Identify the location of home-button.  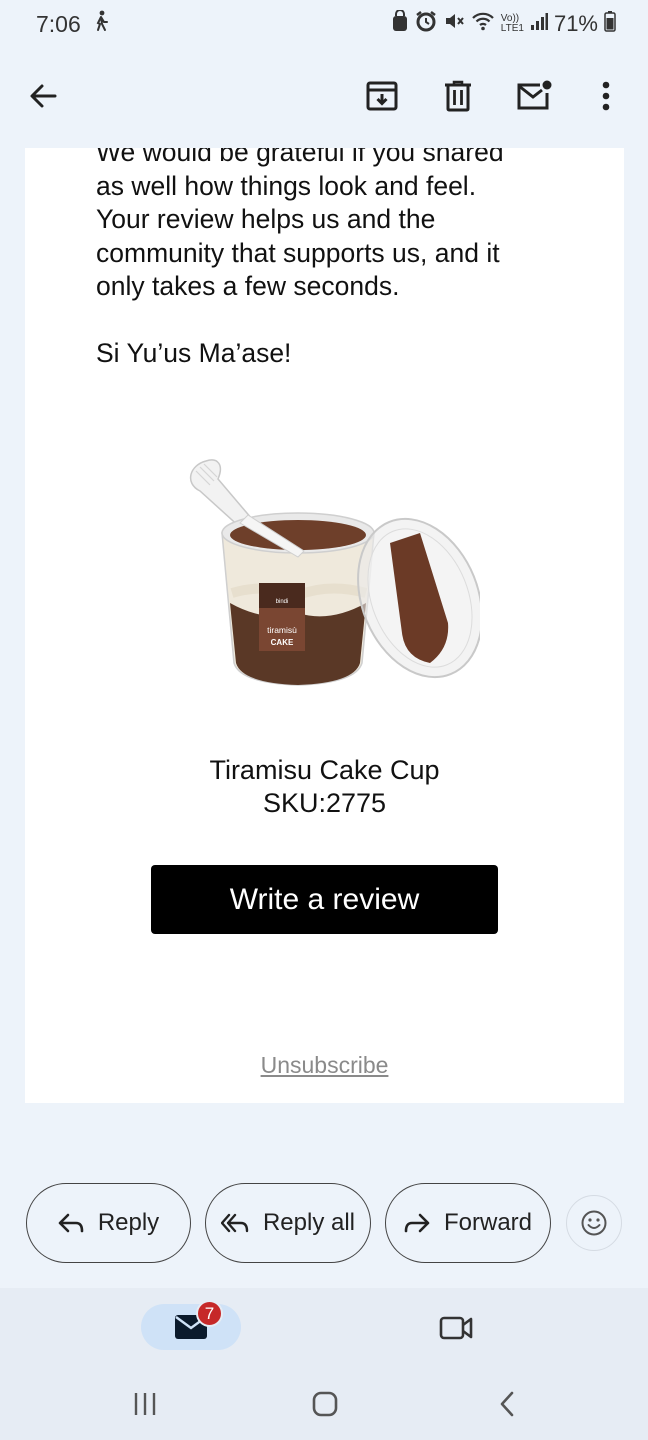
(325, 1404).